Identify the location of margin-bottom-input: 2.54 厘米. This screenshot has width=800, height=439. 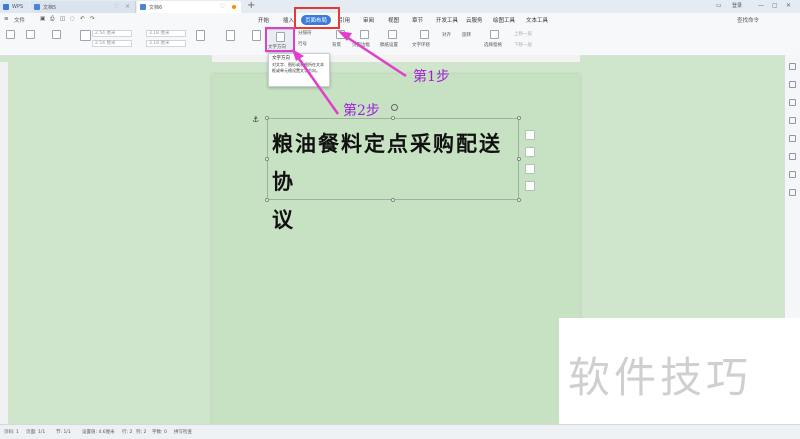
(112, 43).